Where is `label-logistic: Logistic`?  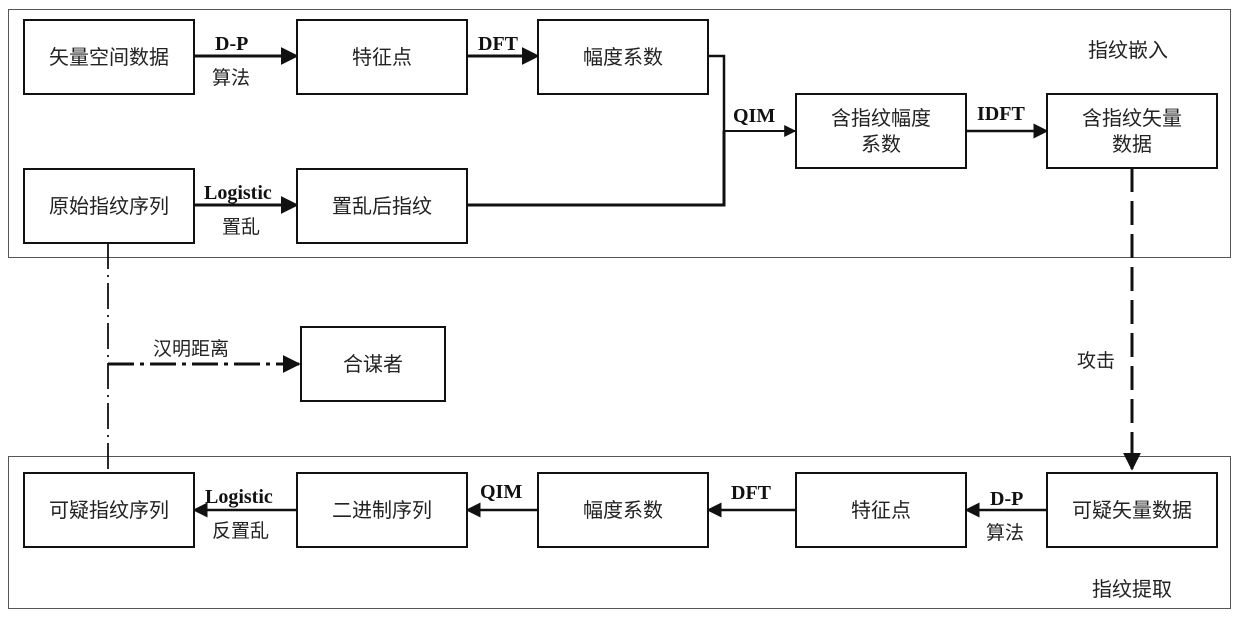 label-logistic: Logistic is located at coordinates (238, 193).